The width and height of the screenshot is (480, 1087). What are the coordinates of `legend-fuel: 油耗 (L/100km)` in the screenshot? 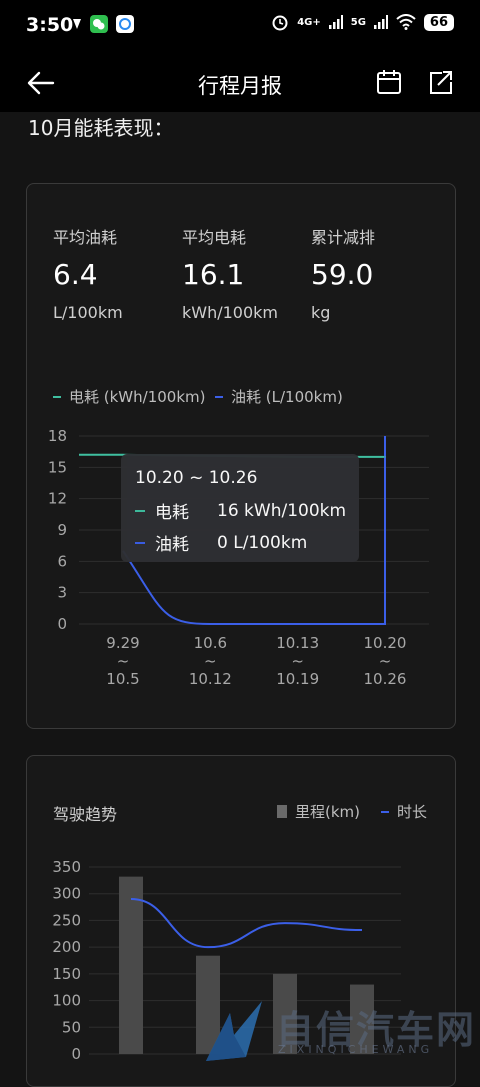 It's located at (279, 396).